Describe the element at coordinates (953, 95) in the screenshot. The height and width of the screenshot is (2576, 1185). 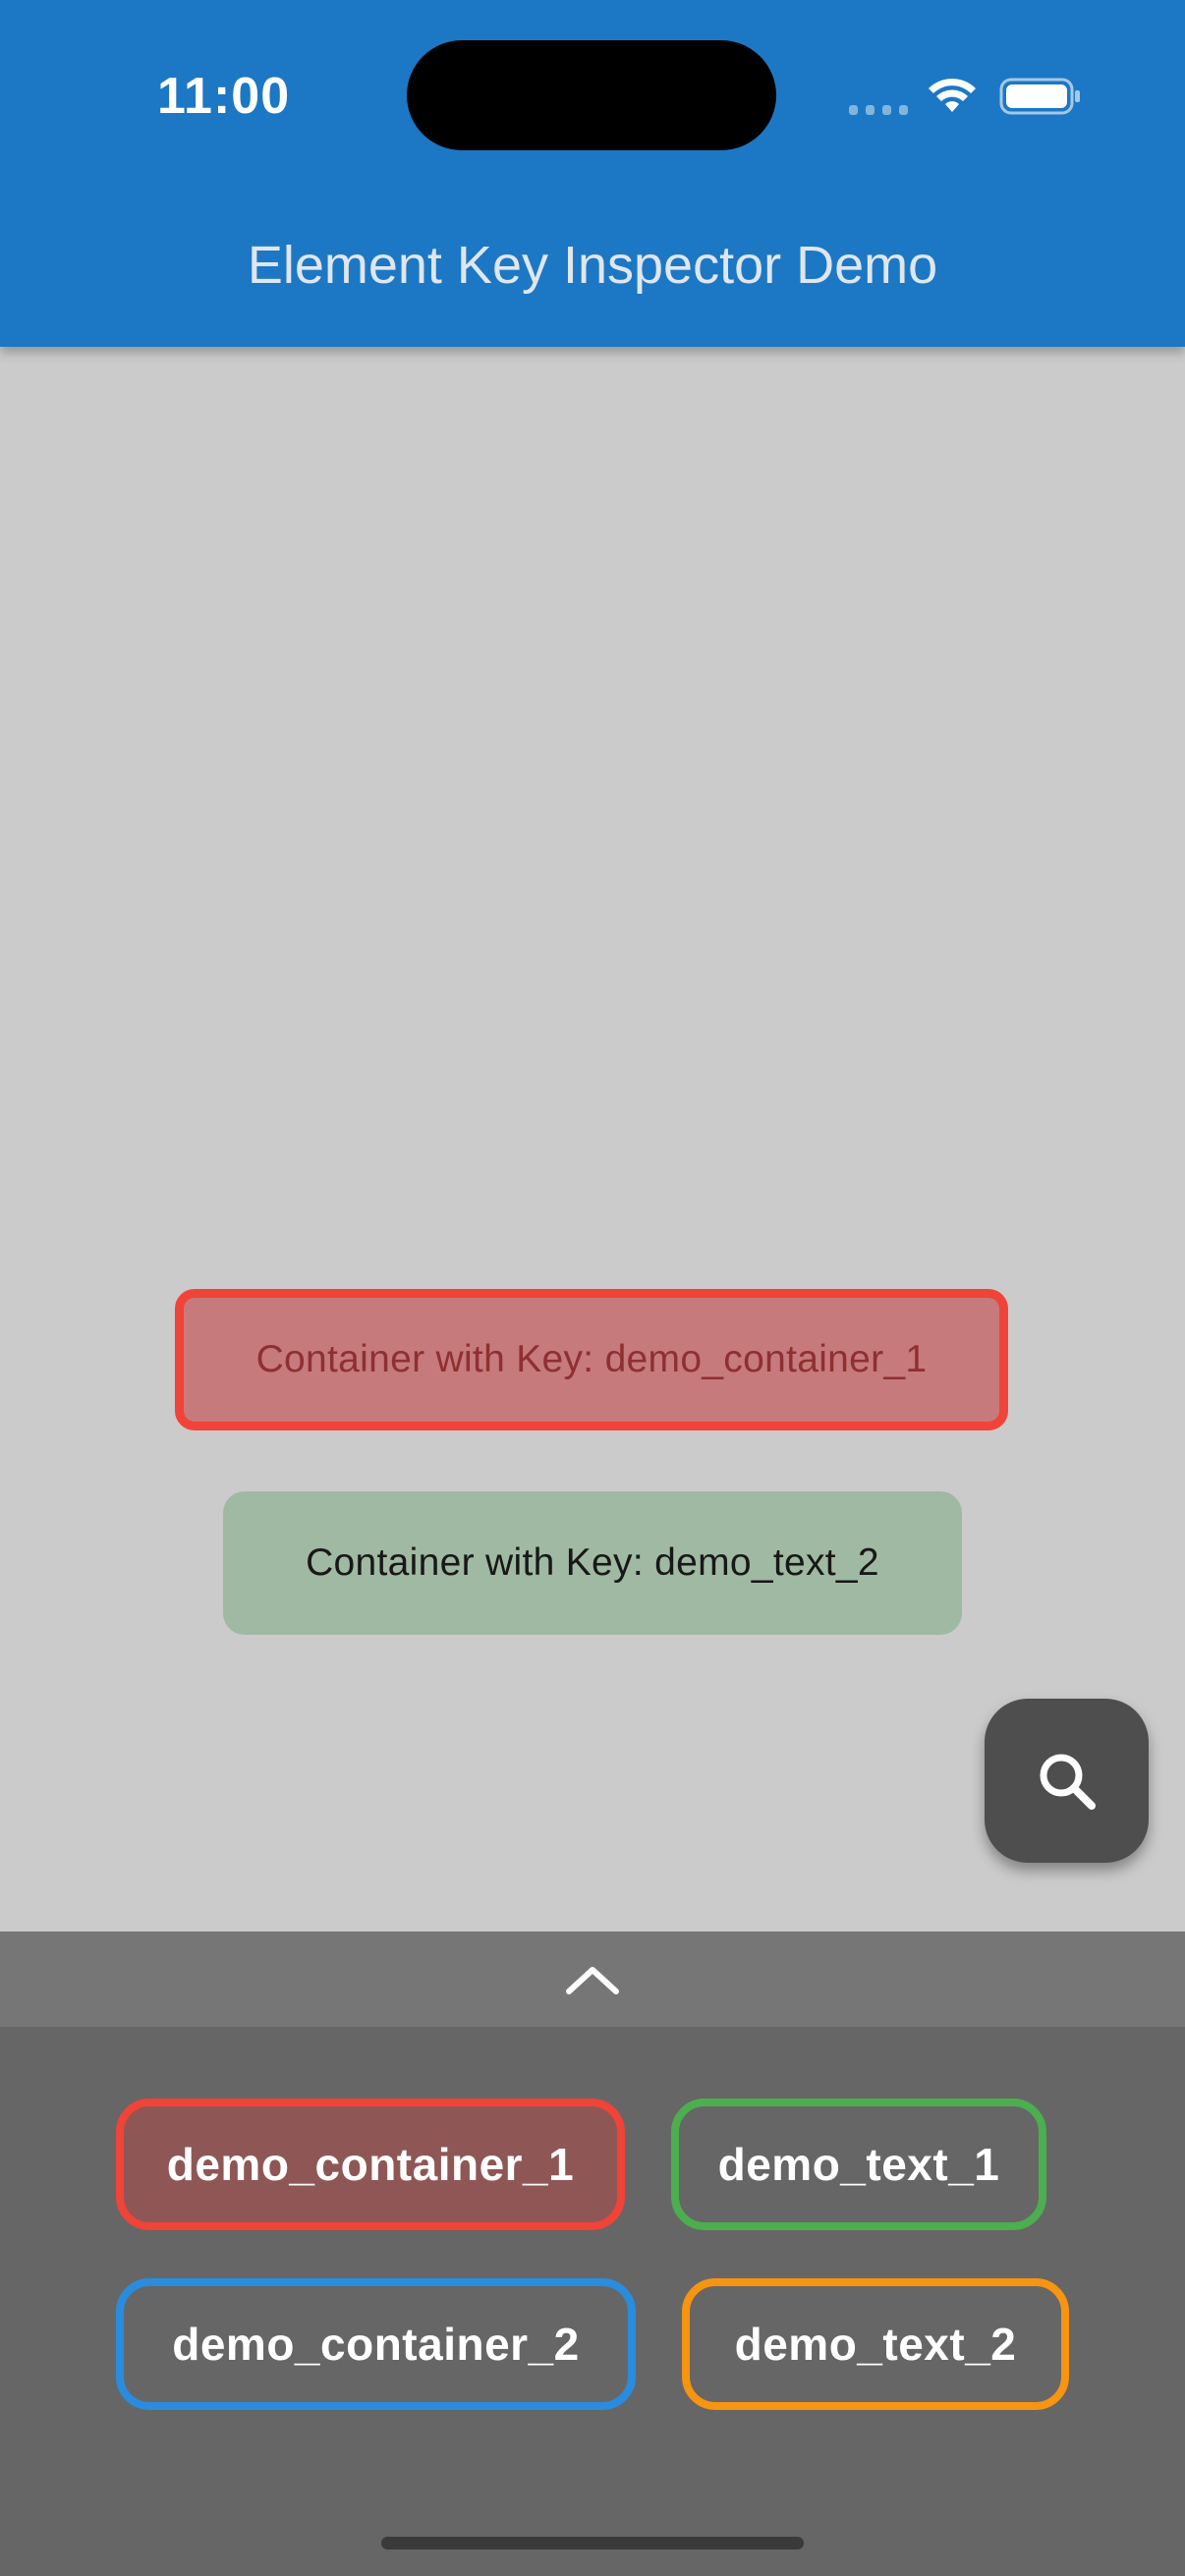
I see `wifi-icon` at that location.